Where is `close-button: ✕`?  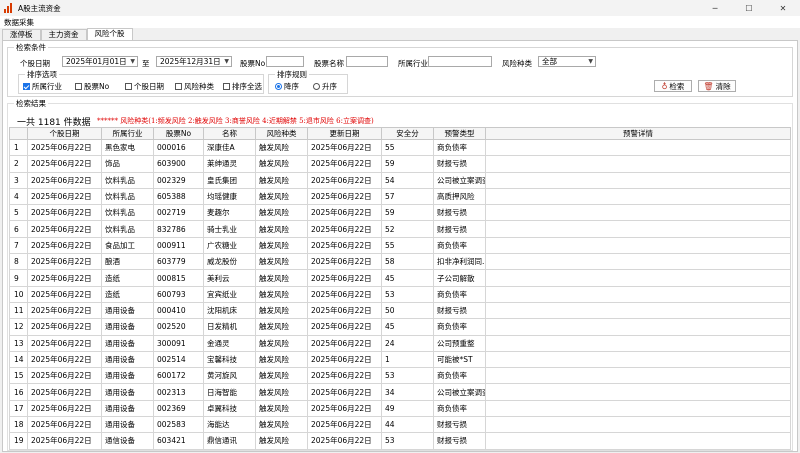 close-button: ✕ is located at coordinates (783, 8).